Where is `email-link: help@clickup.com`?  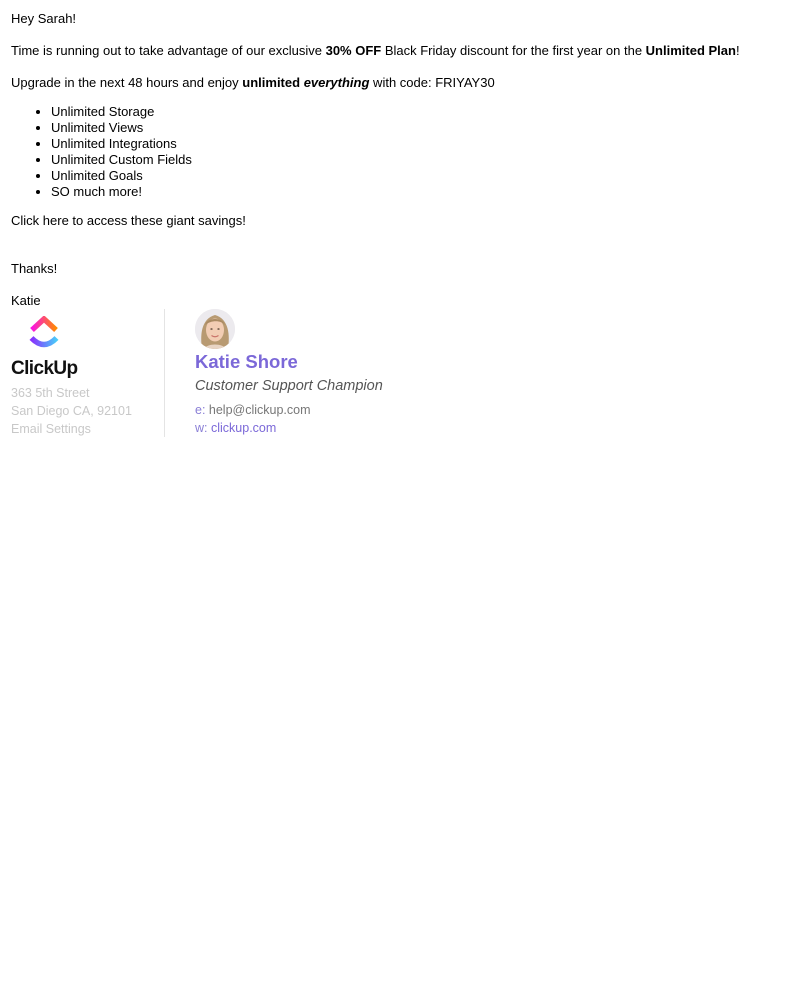
email-link: help@clickup.com is located at coordinates (260, 410).